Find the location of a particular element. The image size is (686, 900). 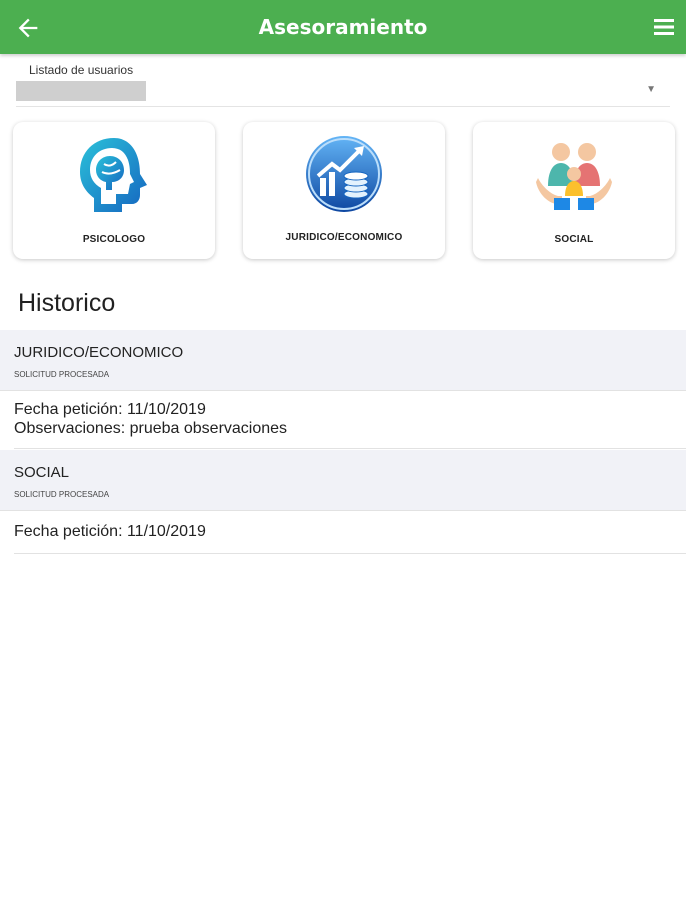

user-select-value is located at coordinates (81, 91).